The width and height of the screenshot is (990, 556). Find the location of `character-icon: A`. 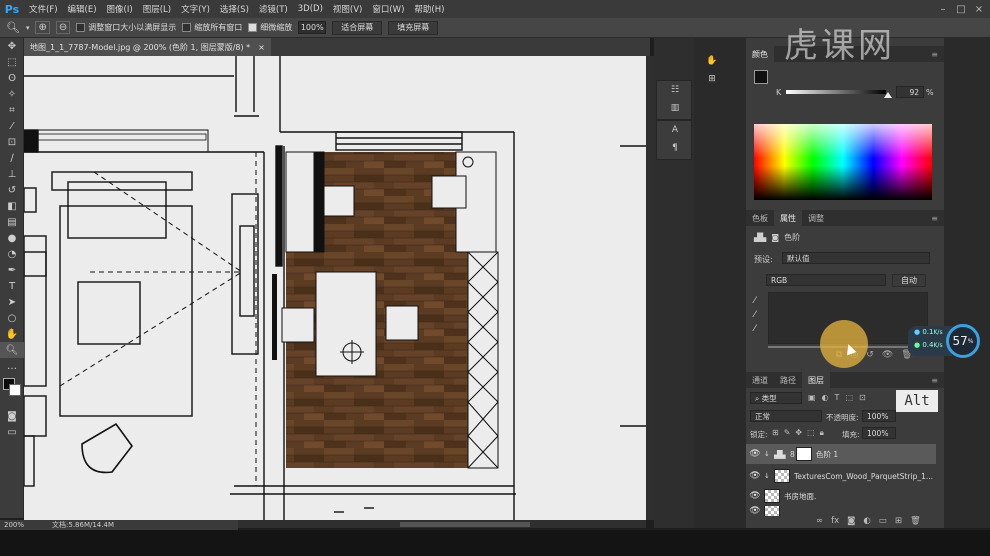

character-icon: A is located at coordinates (675, 130).